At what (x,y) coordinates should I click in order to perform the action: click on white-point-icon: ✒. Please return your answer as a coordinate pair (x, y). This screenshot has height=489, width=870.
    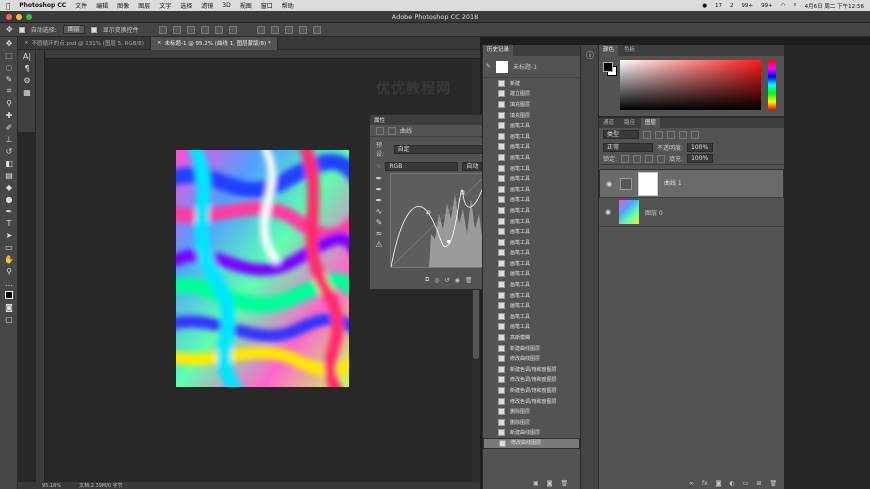
    Looking at the image, I should click on (379, 200).